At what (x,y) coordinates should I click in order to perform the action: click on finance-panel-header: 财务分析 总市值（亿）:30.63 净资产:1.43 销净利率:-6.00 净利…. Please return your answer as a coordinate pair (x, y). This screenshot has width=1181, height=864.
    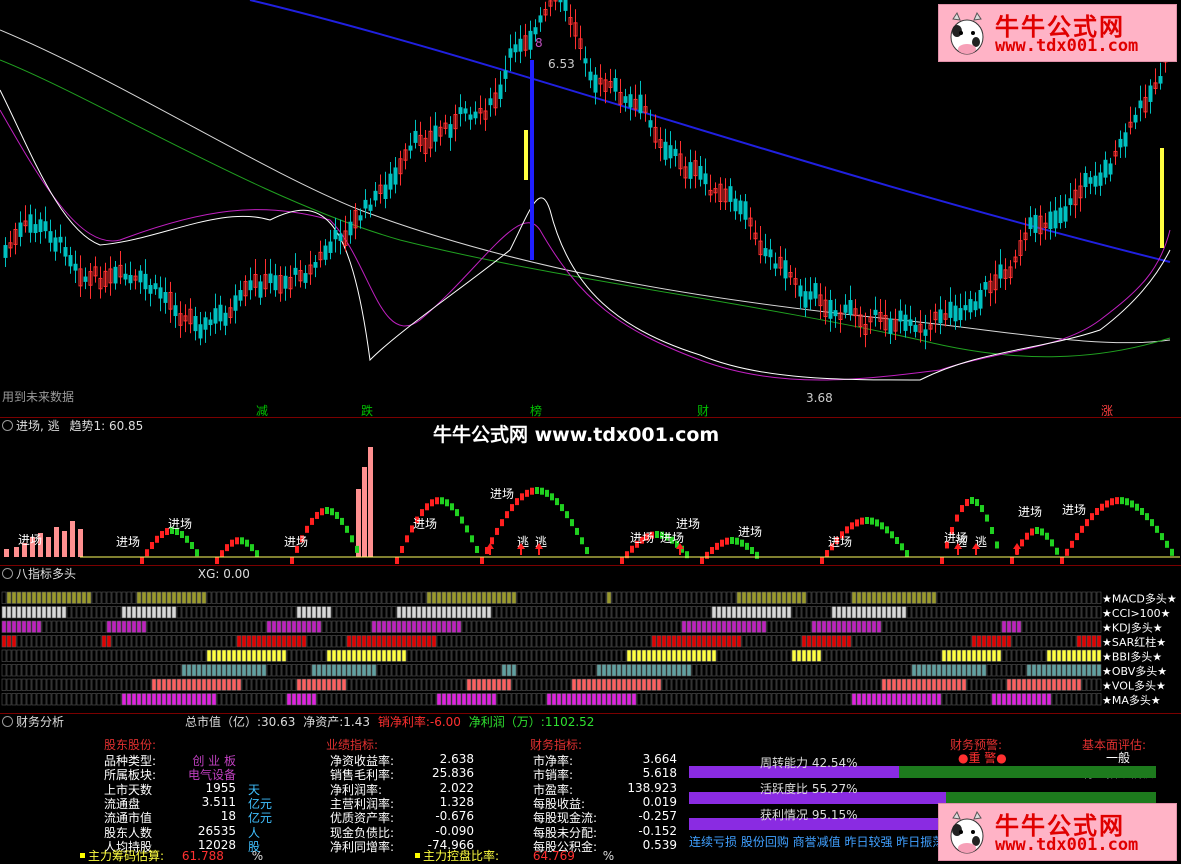
    Looking at the image, I should click on (590, 722).